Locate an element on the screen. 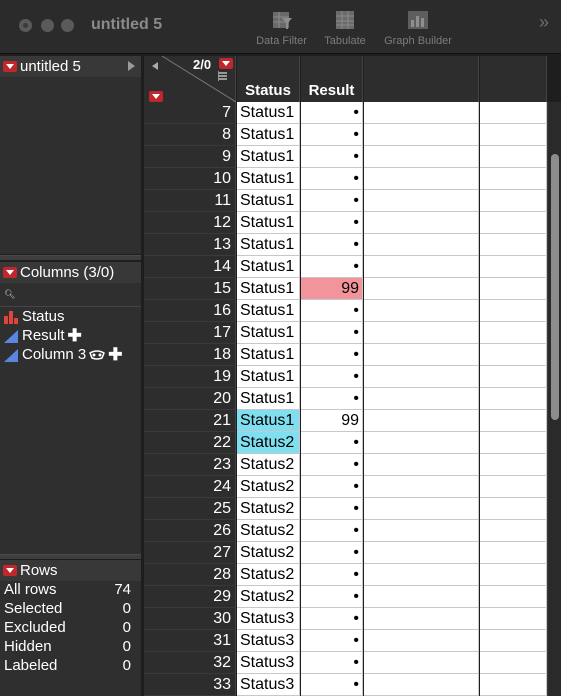 The height and width of the screenshot is (696, 561). run-script-icon is located at coordinates (131, 66).